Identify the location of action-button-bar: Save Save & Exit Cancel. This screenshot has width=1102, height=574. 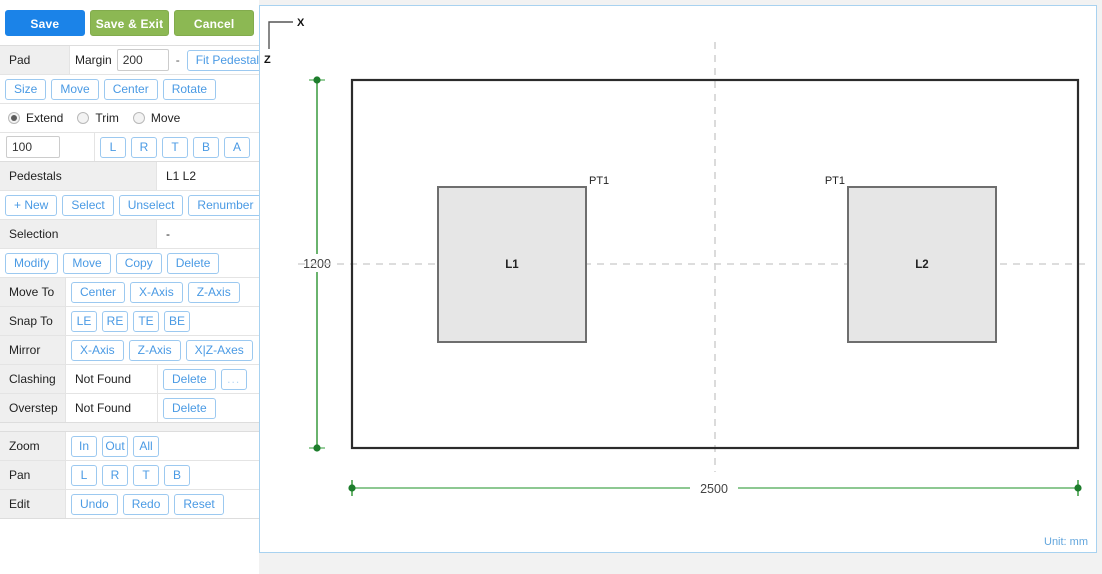
(129, 22).